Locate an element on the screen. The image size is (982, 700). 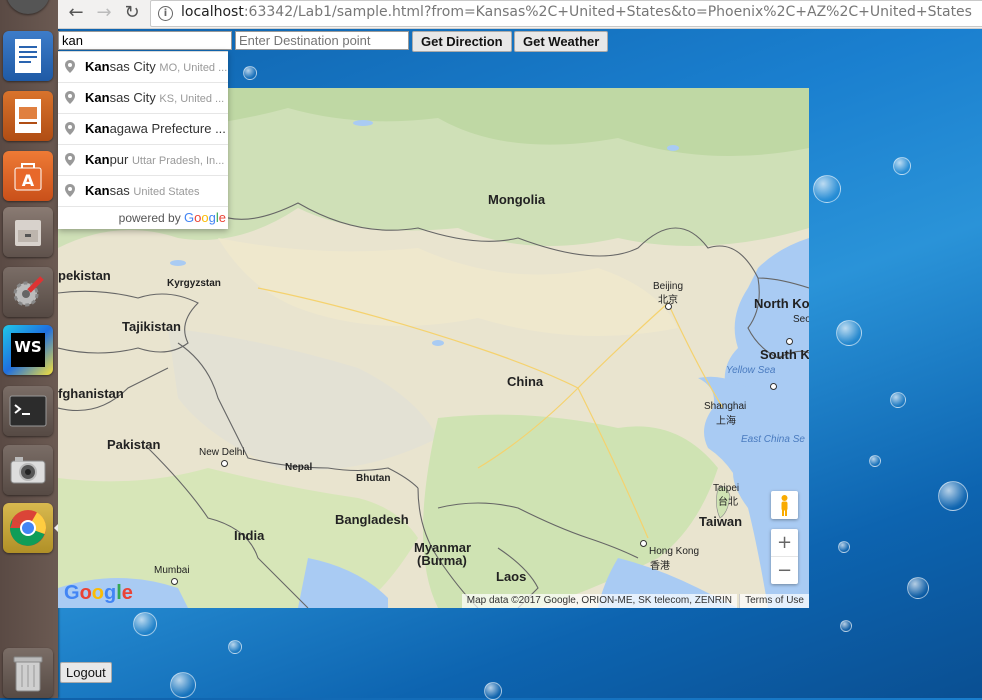
map-label-taipei-cn: 台北 is located at coordinates (728, 502).